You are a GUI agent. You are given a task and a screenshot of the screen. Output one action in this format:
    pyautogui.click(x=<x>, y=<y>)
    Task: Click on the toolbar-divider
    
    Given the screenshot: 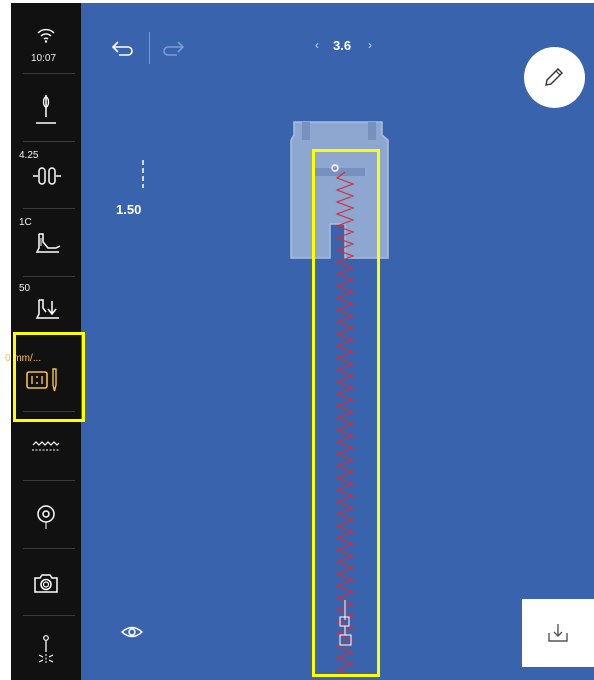 What is the action you would take?
    pyautogui.click(x=149, y=48)
    